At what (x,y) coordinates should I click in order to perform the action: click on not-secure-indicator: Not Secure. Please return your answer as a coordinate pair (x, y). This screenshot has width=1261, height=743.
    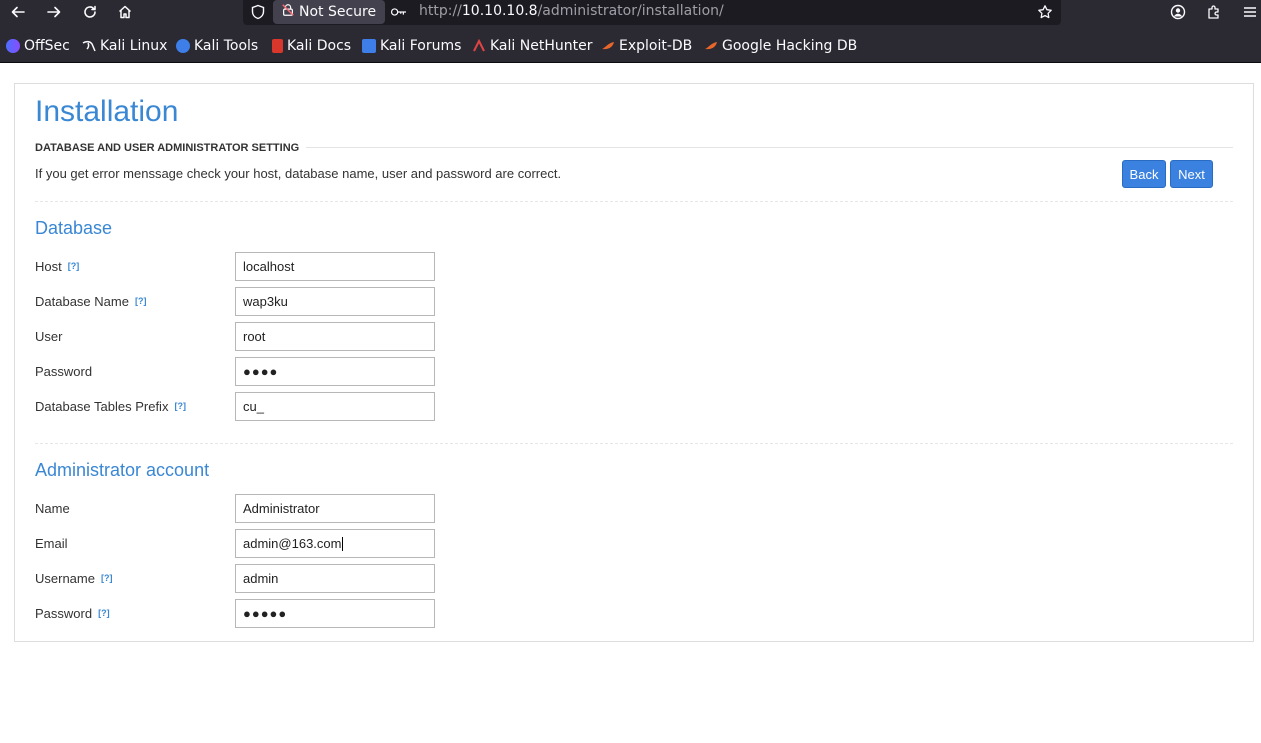
    Looking at the image, I should click on (329, 12).